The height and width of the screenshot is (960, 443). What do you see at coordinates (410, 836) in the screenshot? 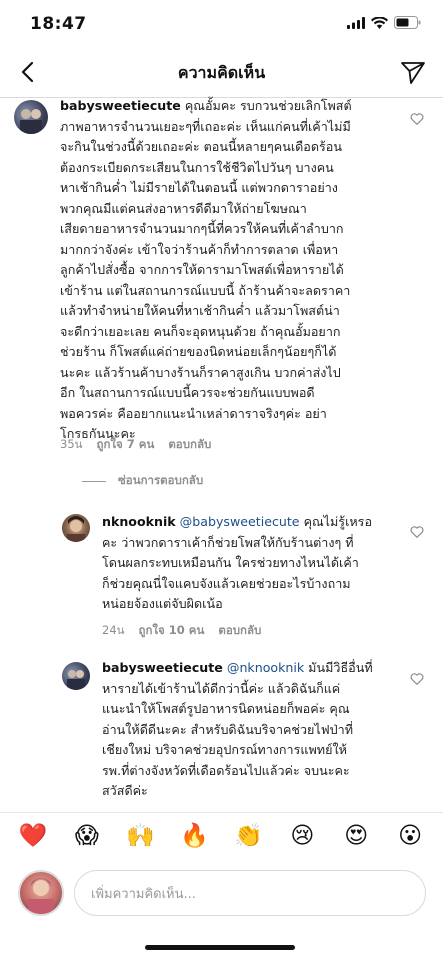
I see `emoji-surprised-button: 😮` at bounding box center [410, 836].